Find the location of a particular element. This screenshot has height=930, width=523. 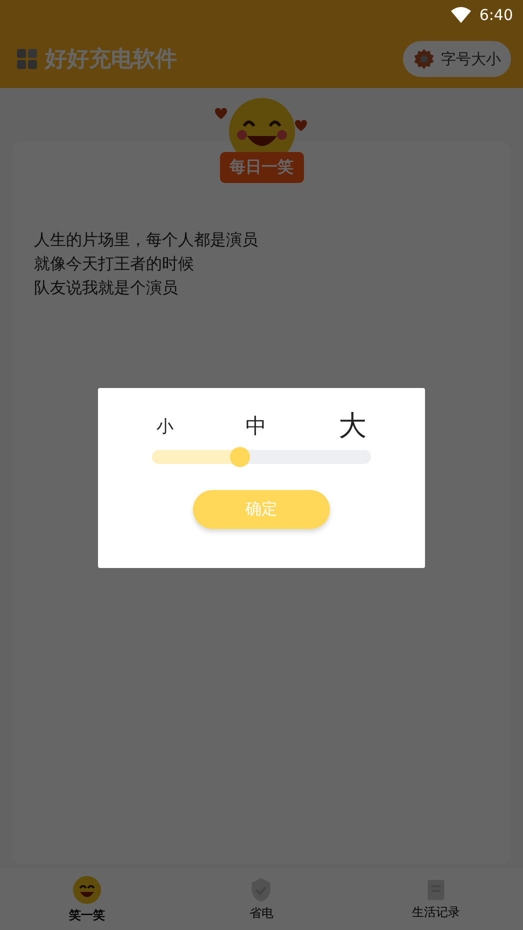

font-size-button: 字号大小 is located at coordinates (457, 59).